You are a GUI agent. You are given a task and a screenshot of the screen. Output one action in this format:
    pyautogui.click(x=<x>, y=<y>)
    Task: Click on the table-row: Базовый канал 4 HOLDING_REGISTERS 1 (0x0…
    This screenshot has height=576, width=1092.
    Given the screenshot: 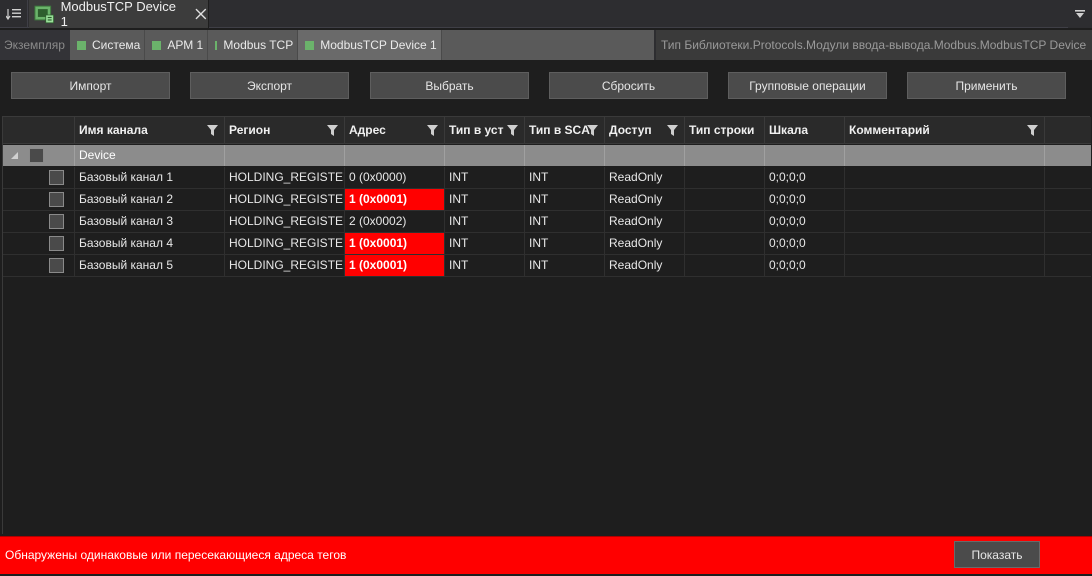 What is the action you would take?
    pyautogui.click(x=547, y=244)
    